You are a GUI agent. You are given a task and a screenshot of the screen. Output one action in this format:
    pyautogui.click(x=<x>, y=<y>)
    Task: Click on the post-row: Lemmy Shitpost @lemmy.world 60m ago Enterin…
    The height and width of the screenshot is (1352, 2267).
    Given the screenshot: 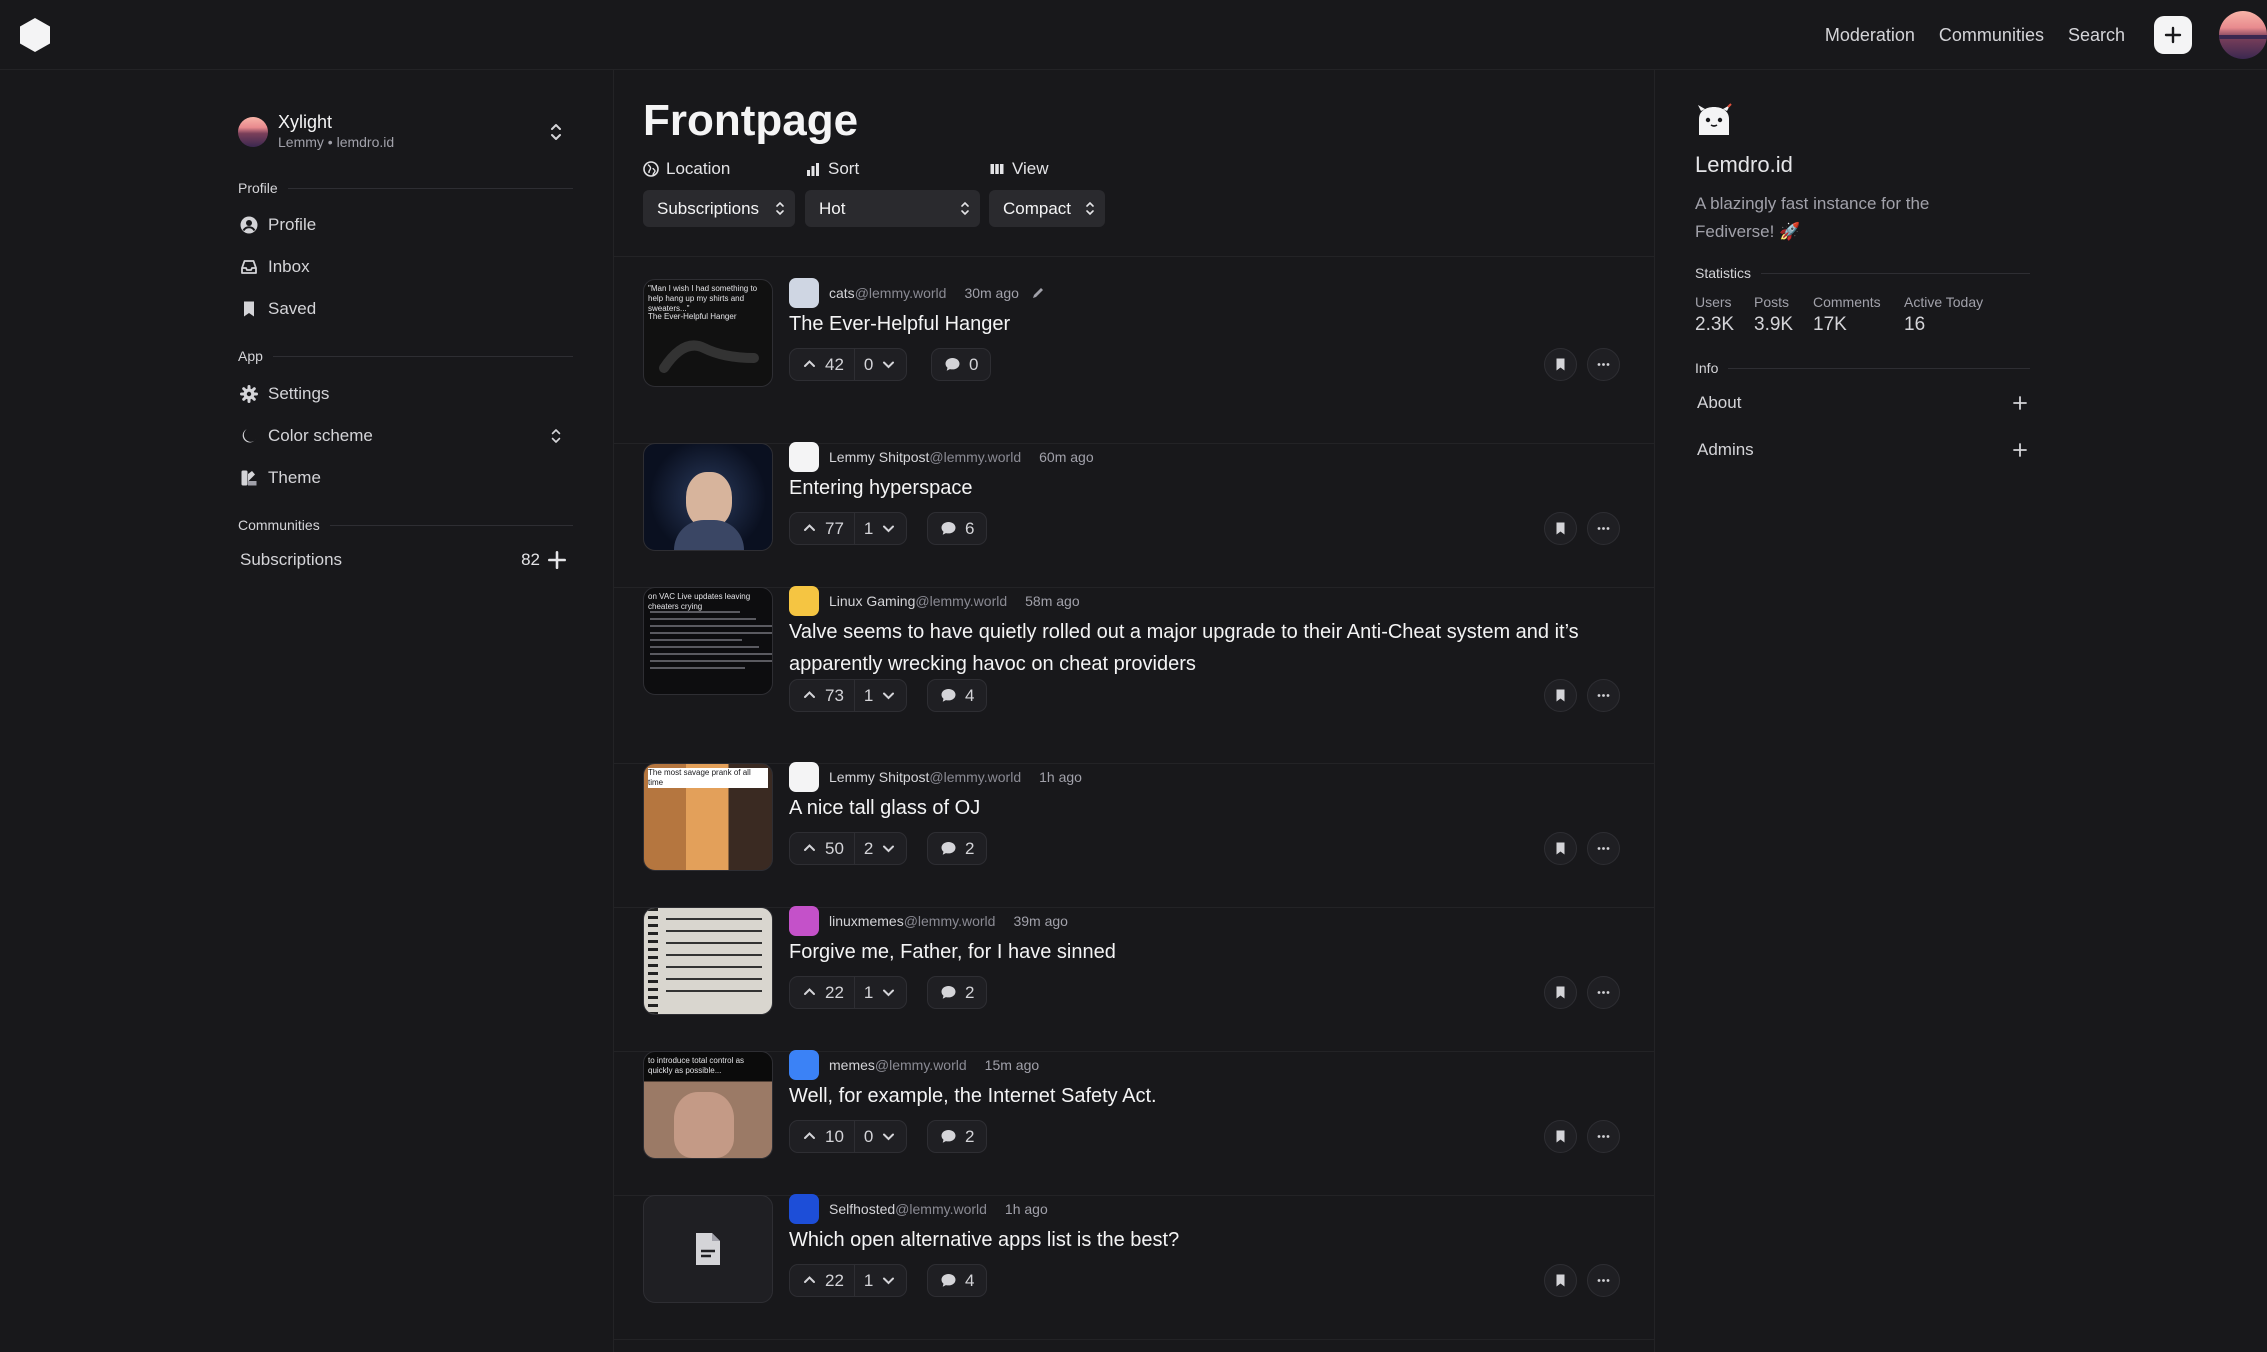 What is the action you would take?
    pyautogui.click(x=1134, y=515)
    